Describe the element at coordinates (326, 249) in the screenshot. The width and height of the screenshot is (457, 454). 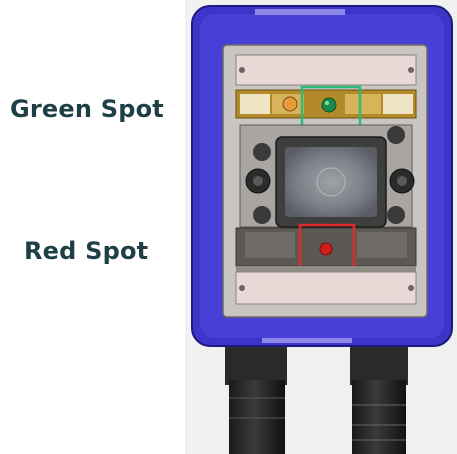
I see `red-led` at that location.